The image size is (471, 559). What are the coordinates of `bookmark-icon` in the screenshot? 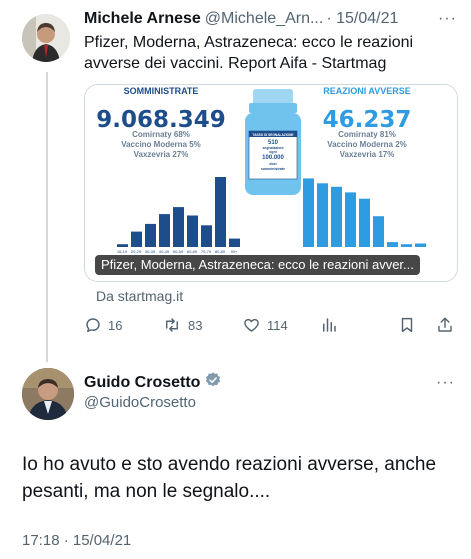 It's located at (407, 325).